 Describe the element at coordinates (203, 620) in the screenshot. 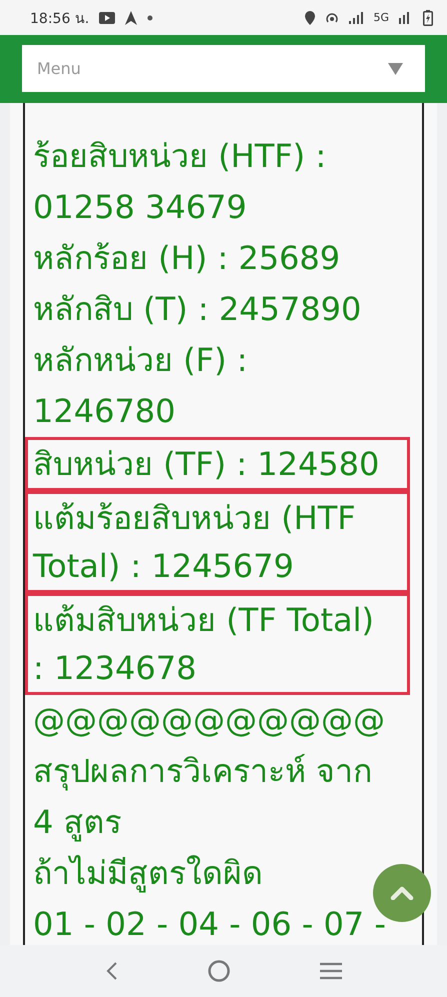

I see `result-line: แต้มสิบหน่วย (TF Total)` at that location.